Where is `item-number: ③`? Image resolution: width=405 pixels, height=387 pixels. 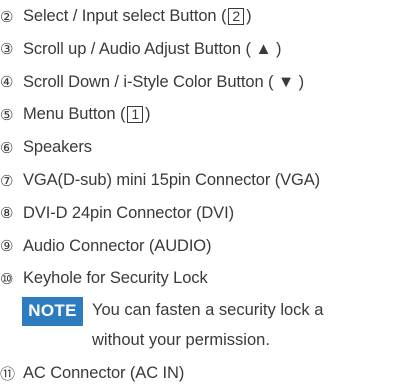
item-number: ③ is located at coordinates (7, 50).